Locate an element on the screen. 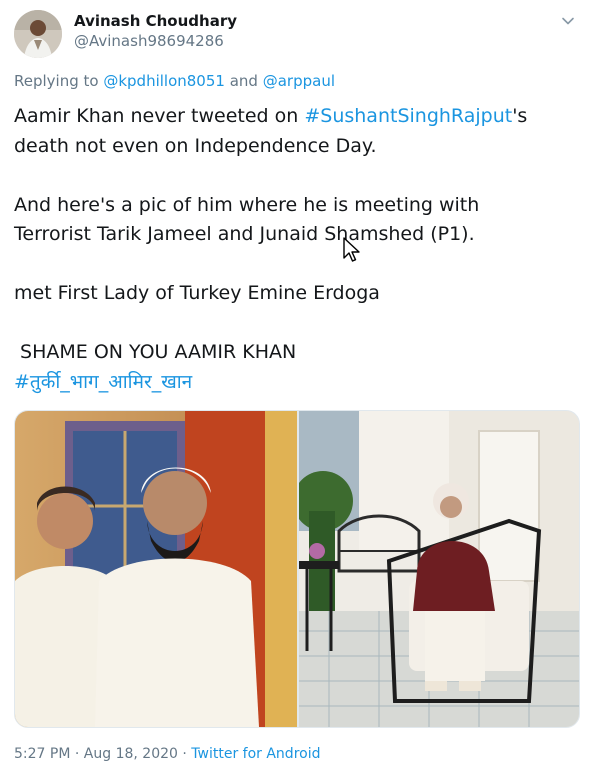  tweet-text-segment: 's is located at coordinates (520, 116).